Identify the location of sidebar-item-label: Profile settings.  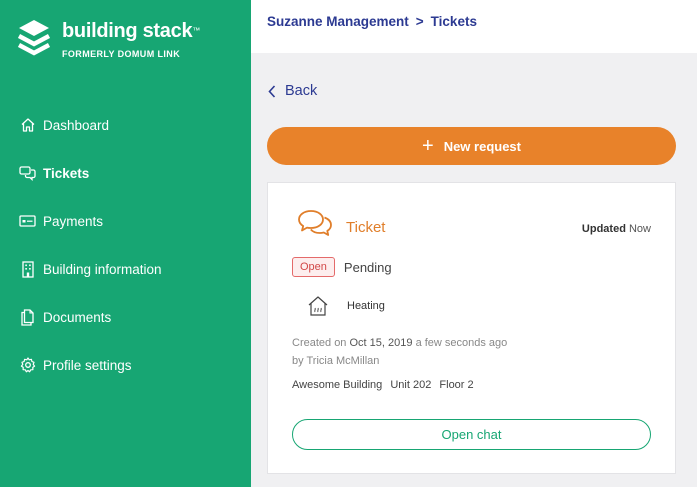
(87, 365).